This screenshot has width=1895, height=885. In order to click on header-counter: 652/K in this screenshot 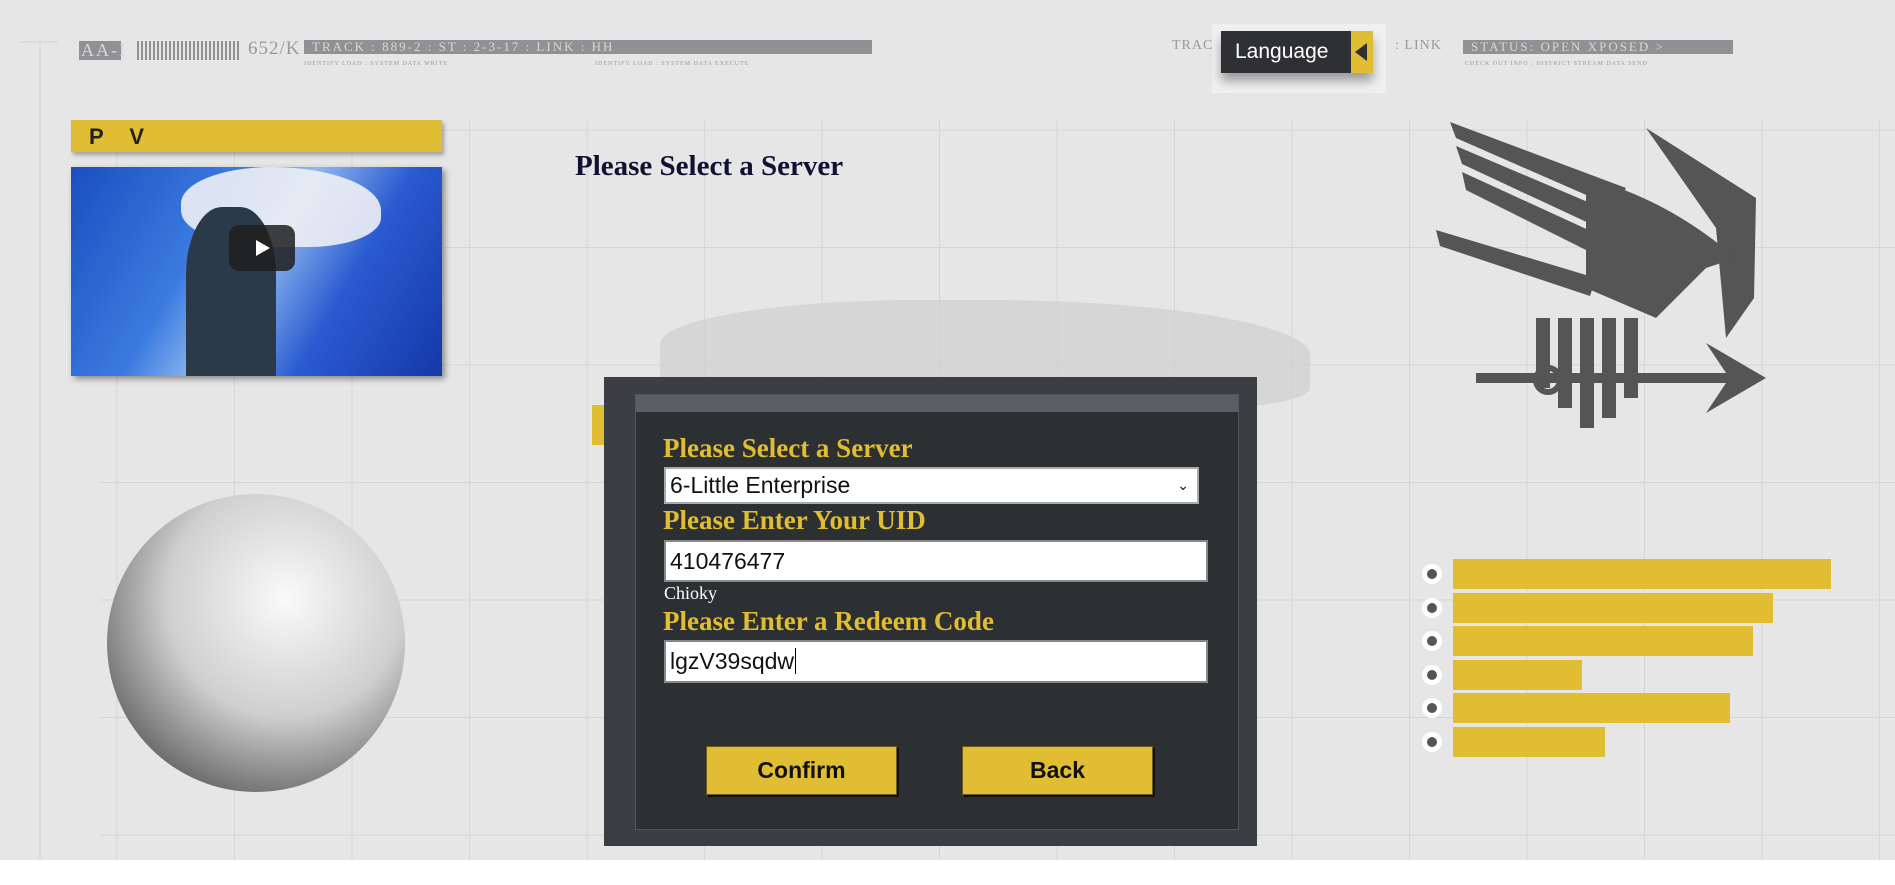, I will do `click(274, 48)`.